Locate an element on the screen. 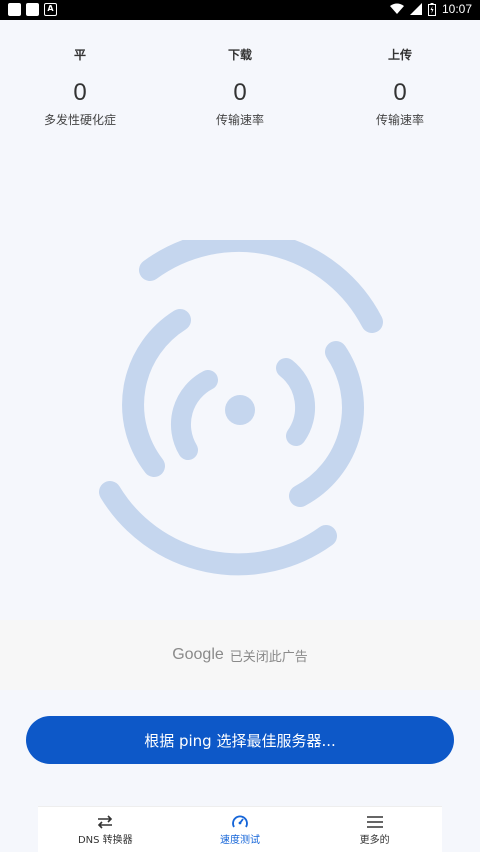 The width and height of the screenshot is (480, 852). bottom-navigation: DNS 转换器 速度测试 更多的 is located at coordinates (240, 829).